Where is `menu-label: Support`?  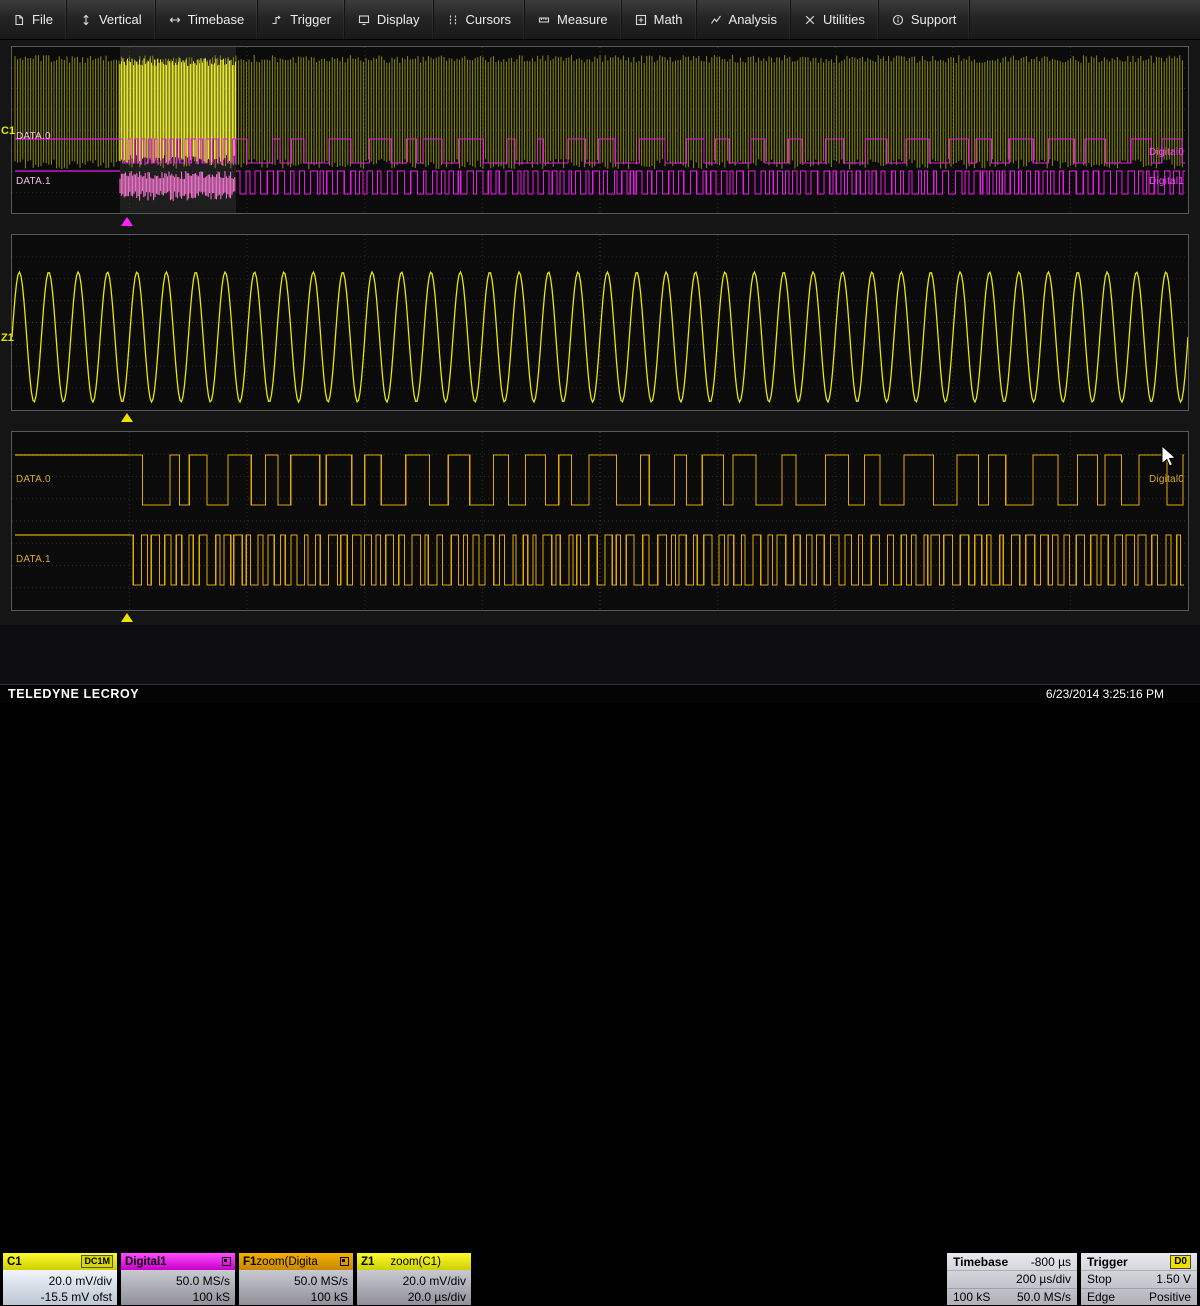 menu-label: Support is located at coordinates (933, 19).